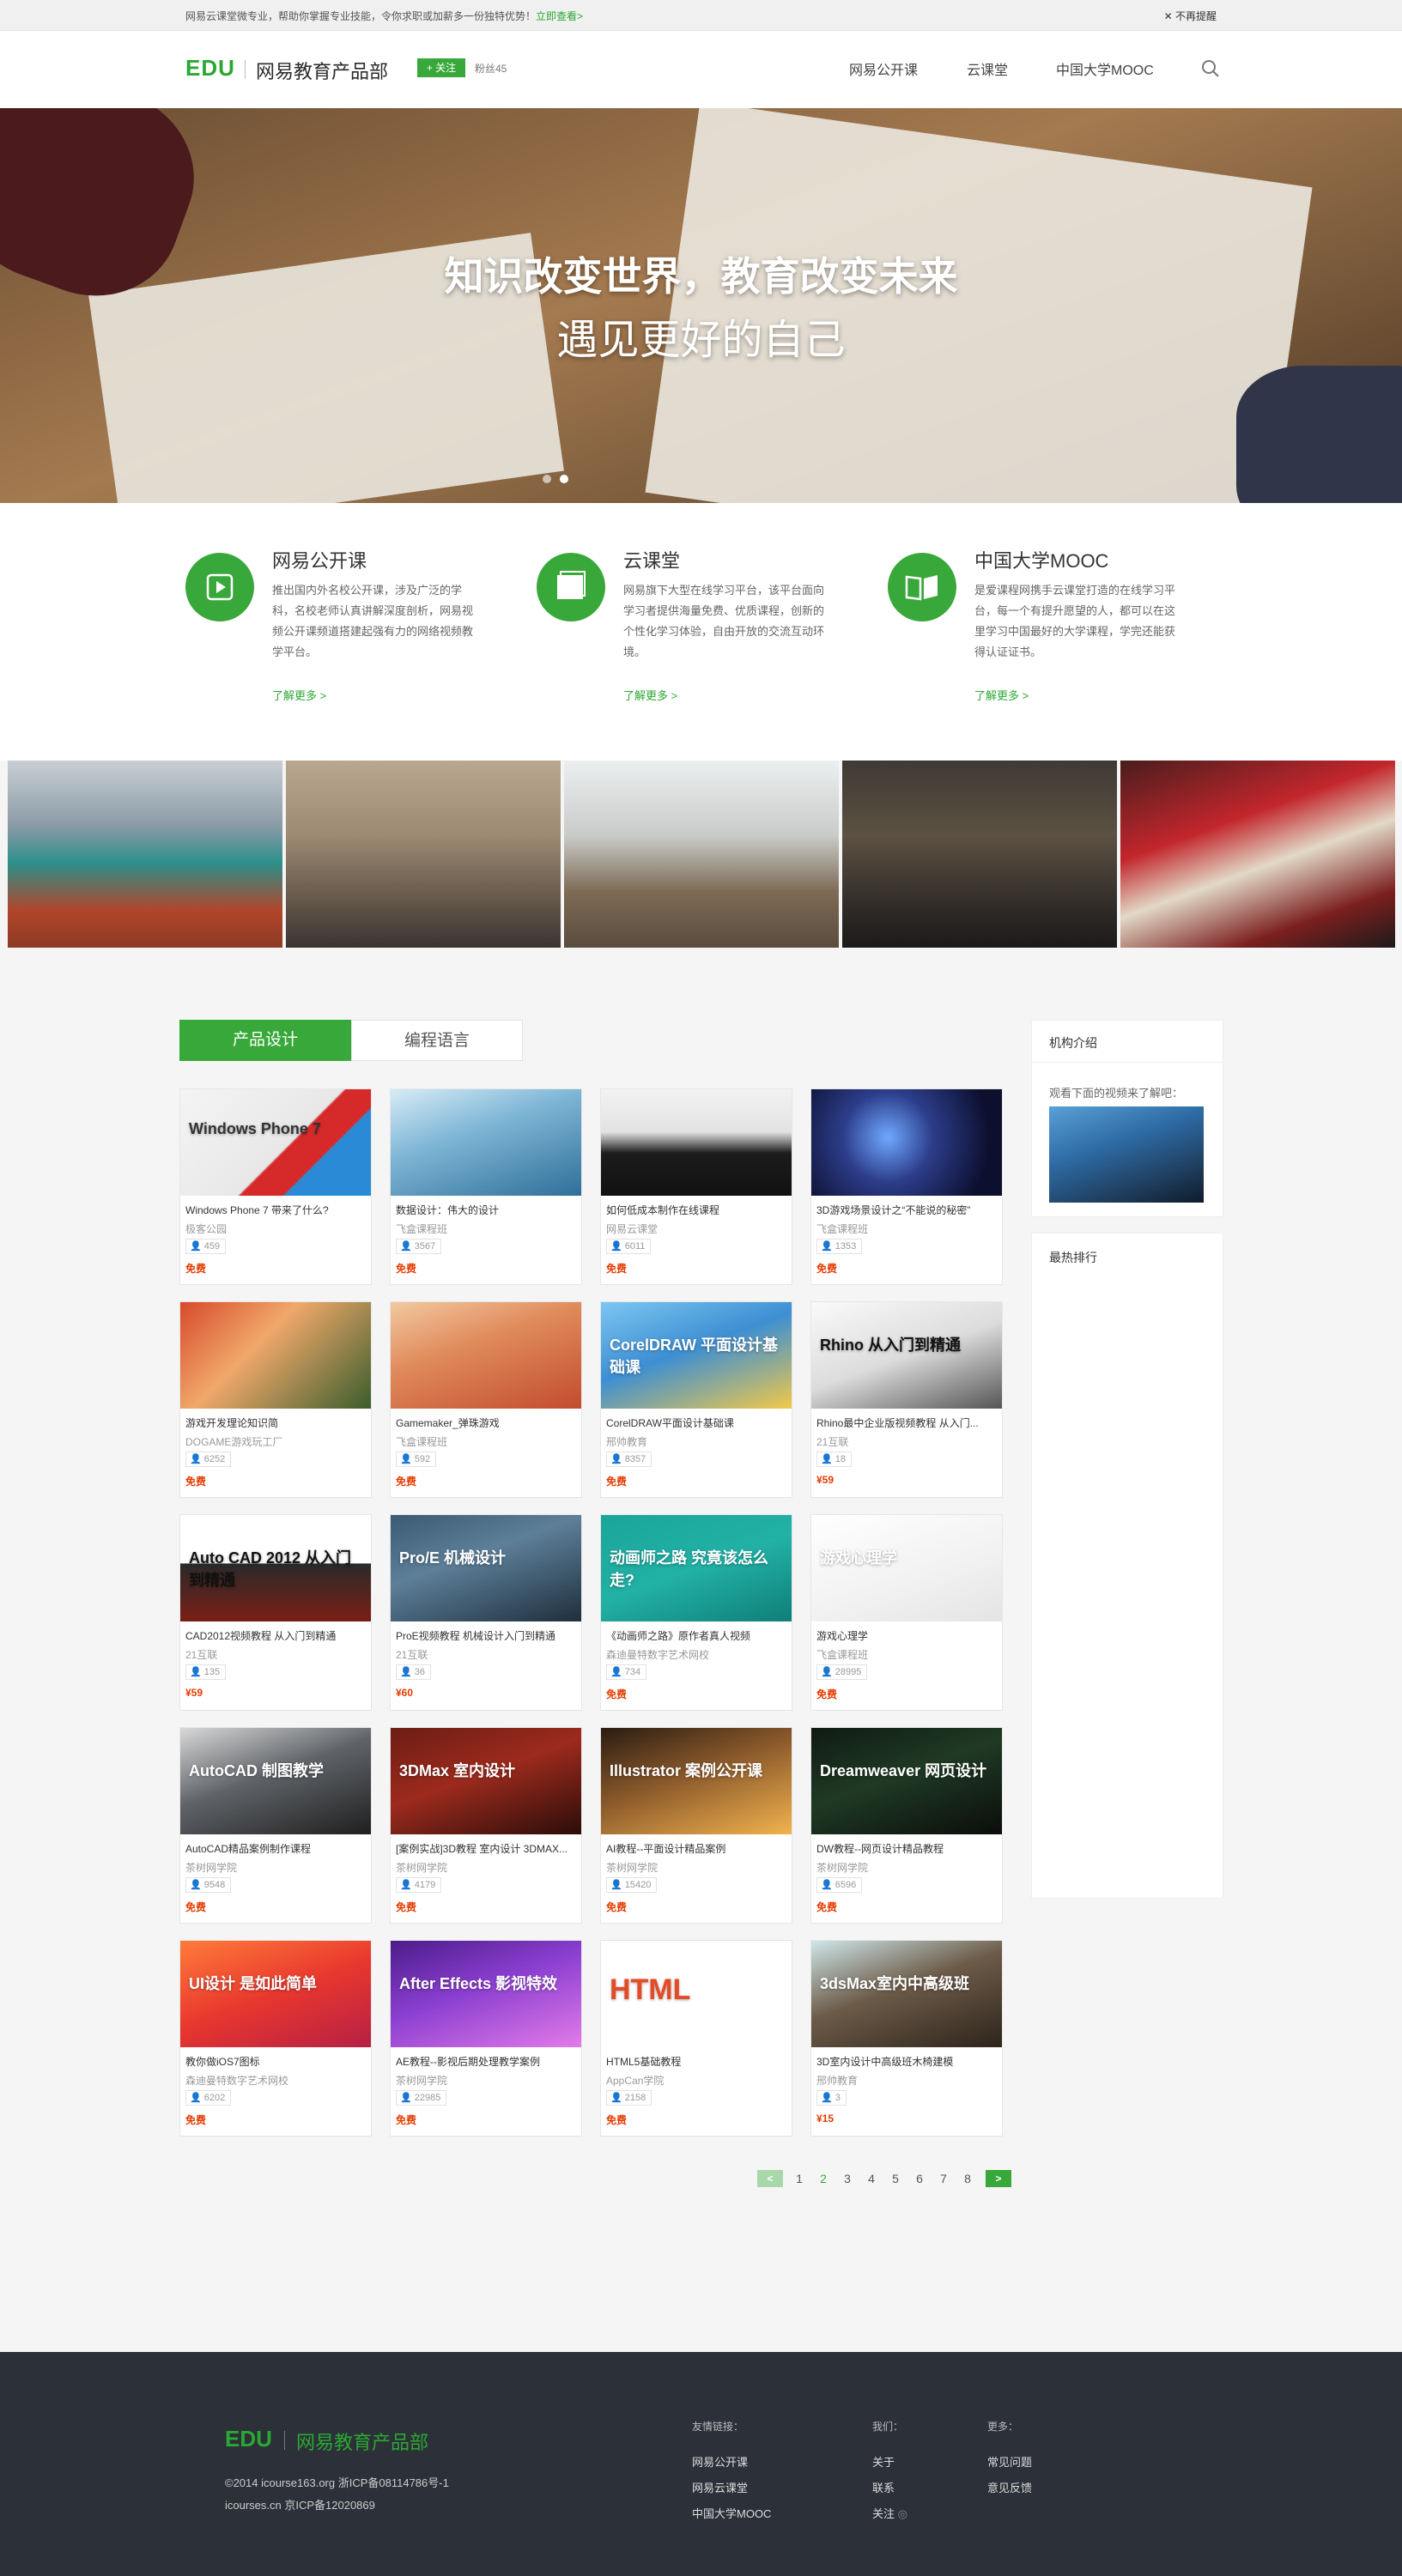 This screenshot has height=2576, width=1402. I want to click on course-thumbnail: AutoCAD 制图教学, so click(275, 1781).